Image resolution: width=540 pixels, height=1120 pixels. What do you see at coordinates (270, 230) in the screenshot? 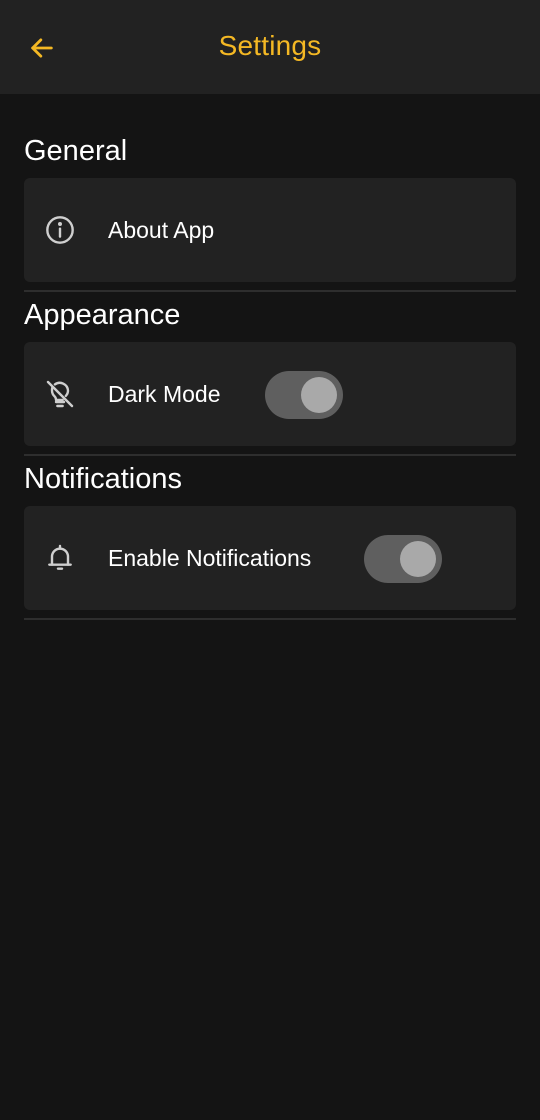
I see `settings-item-about-app: About App` at bounding box center [270, 230].